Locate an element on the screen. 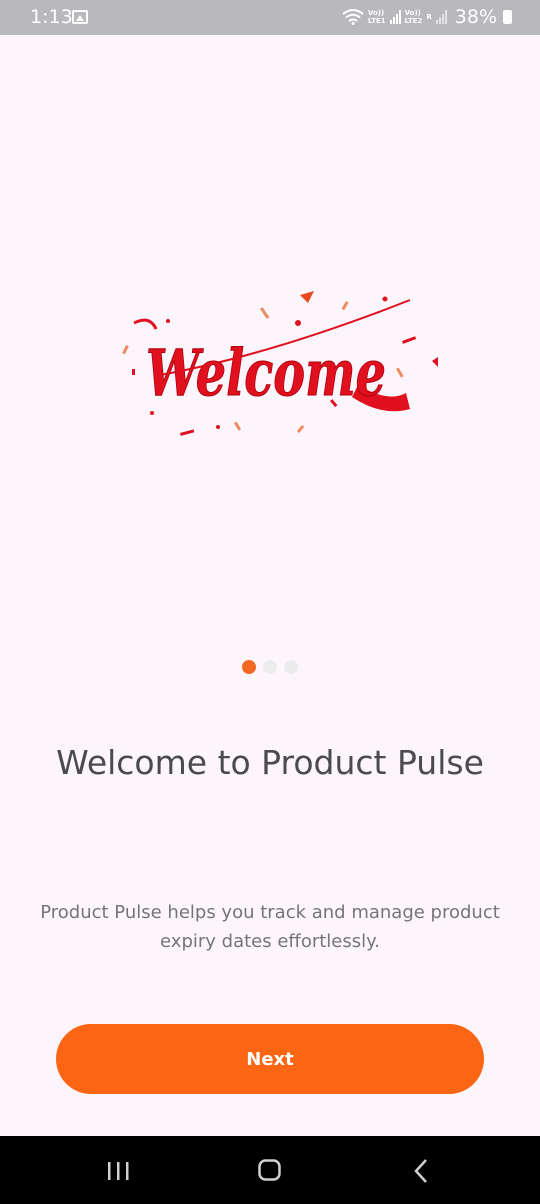 The width and height of the screenshot is (540, 1204). status-bar: 1:13 Vo)) LTE1 Vo)) LTE2 R 38% is located at coordinates (270, 17).